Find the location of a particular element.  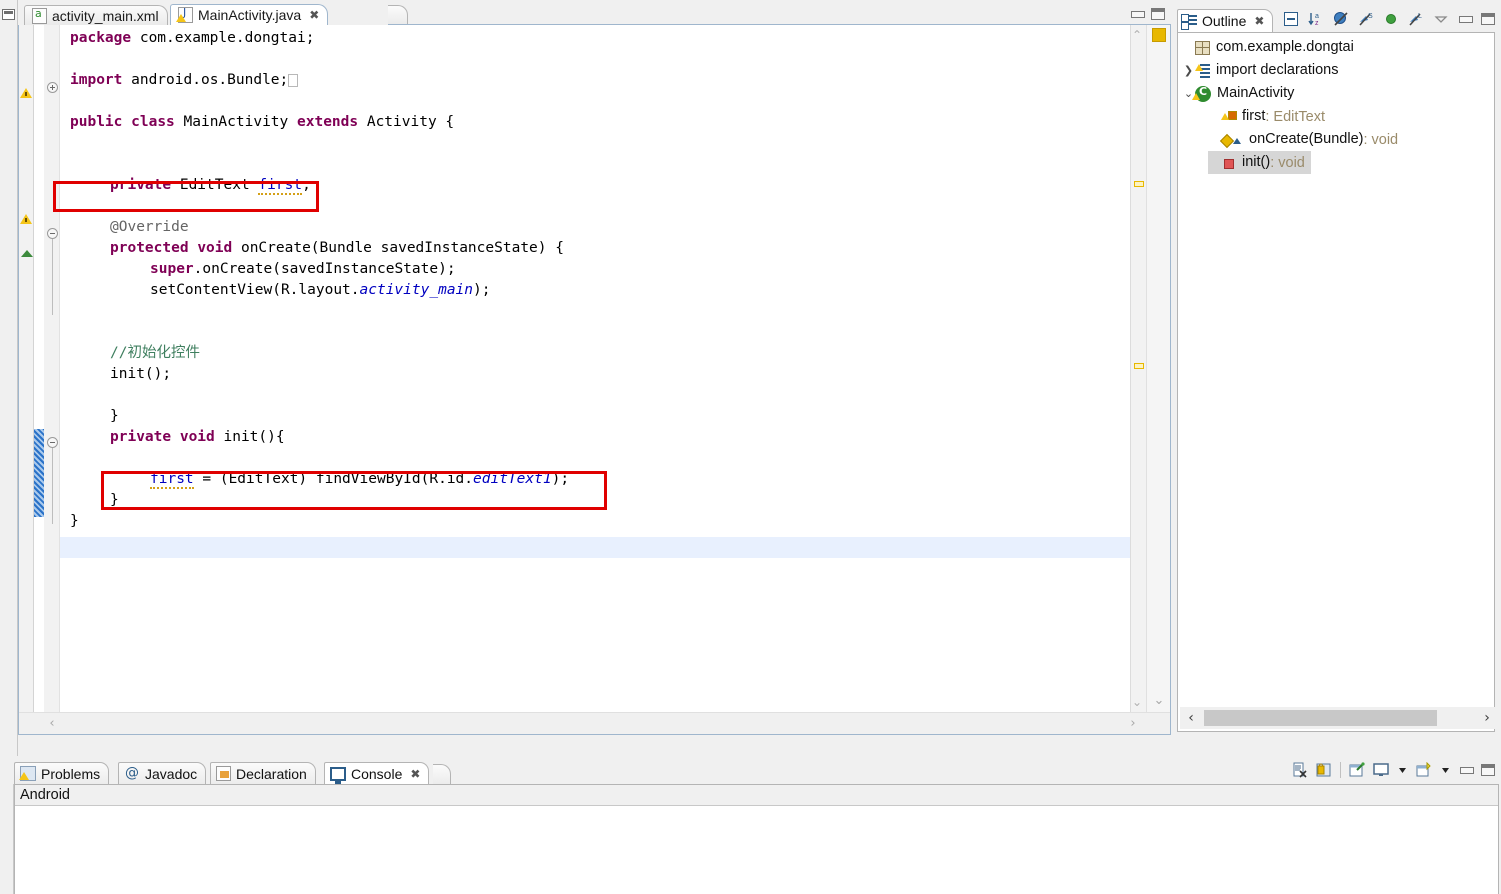

outline-item-oncreate-bundle: onCreate(Bundle) : void is located at coordinates (1303, 139).